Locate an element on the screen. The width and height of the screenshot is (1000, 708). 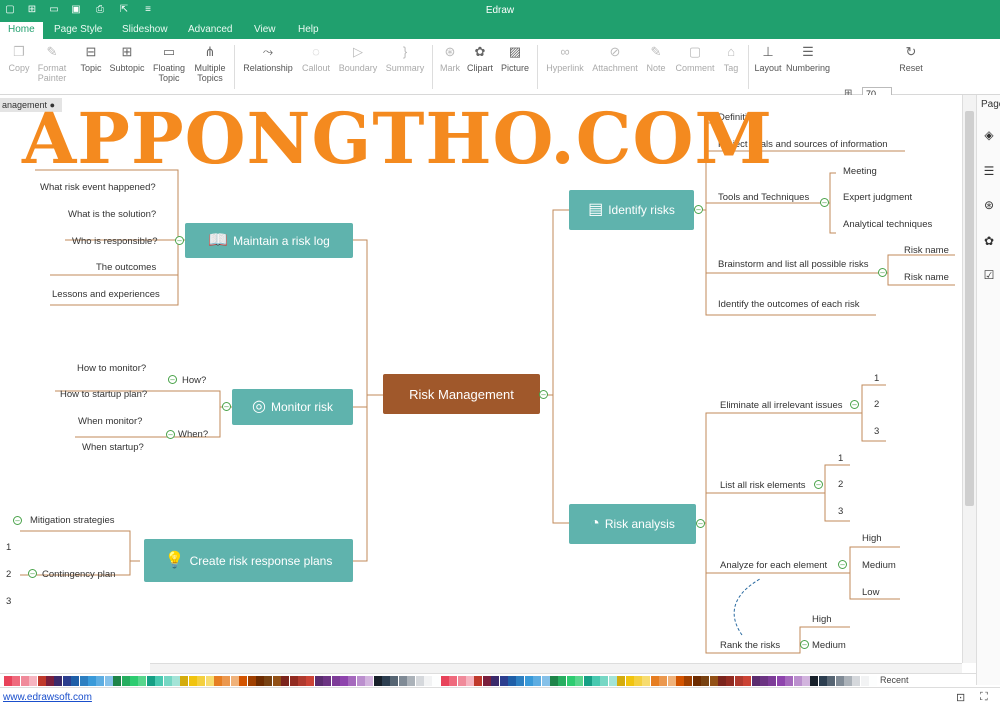
menu-slideshow: Slideshow is located at coordinates (145, 29).